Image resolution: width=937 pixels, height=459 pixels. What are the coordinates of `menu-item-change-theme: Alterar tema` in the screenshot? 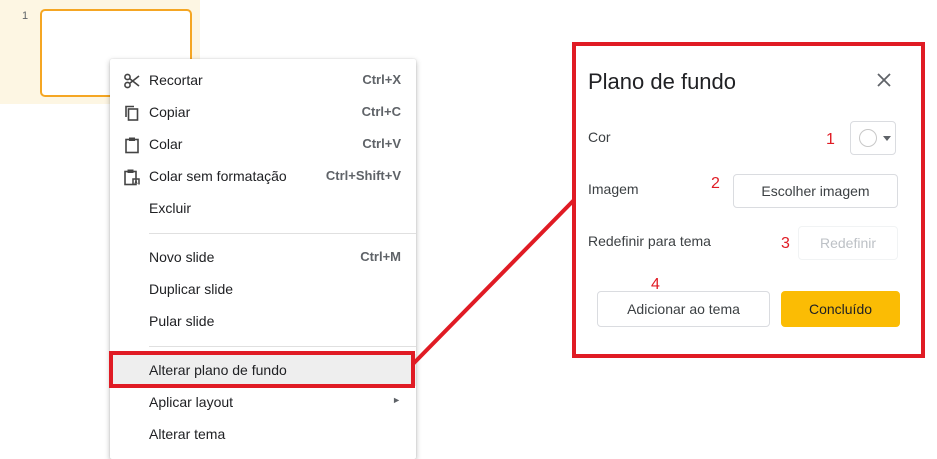 It's located at (263, 434).